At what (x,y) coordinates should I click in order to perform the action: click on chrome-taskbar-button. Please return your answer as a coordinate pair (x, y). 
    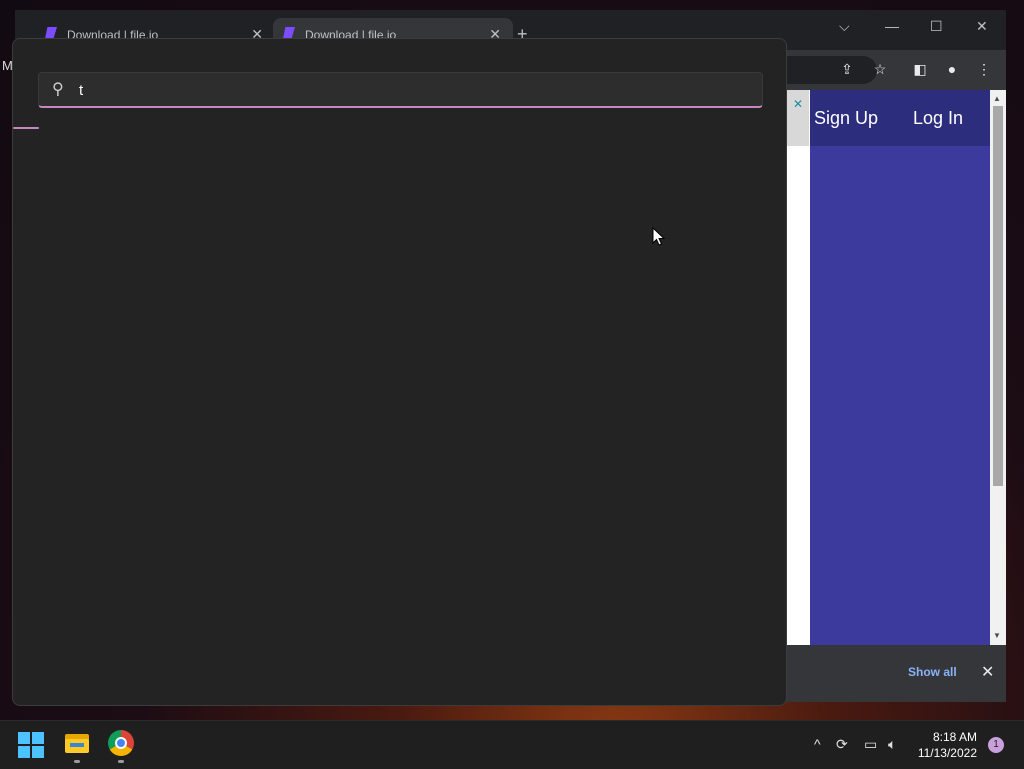
    Looking at the image, I should click on (122, 746).